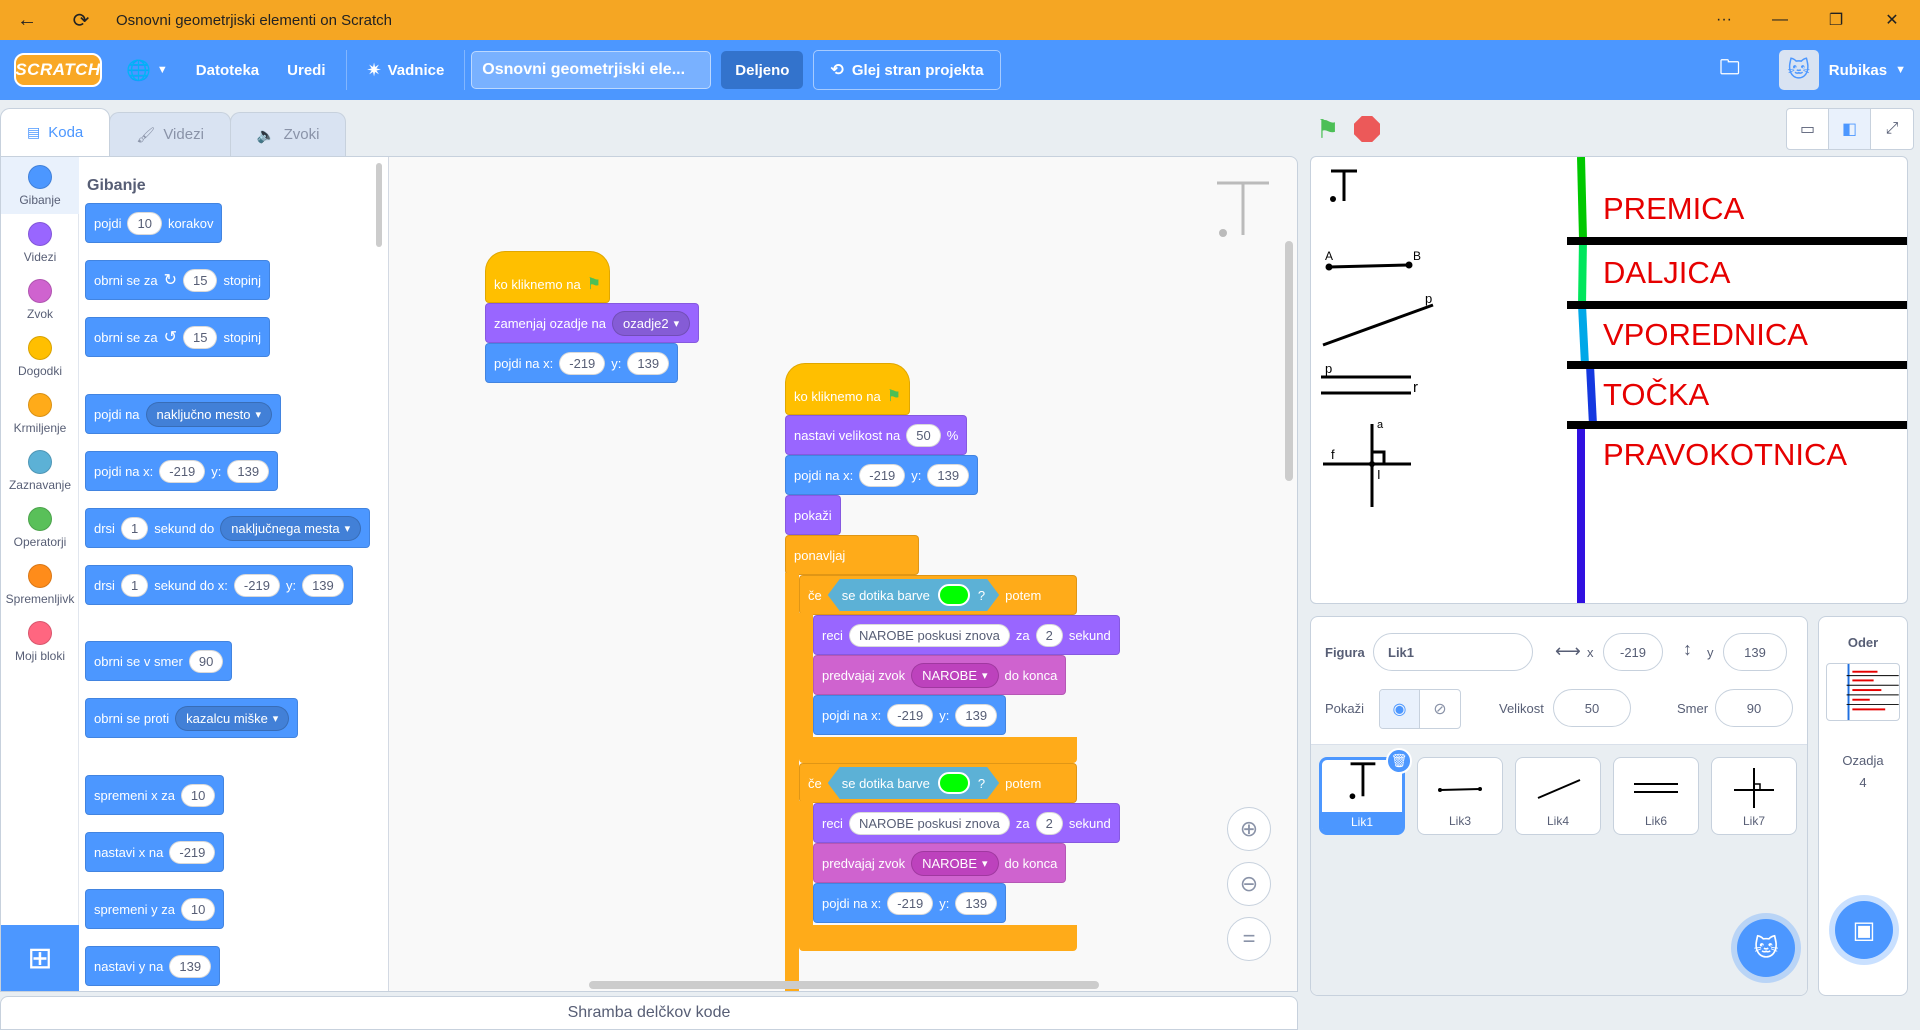 This screenshot has height=1030, width=1920. What do you see at coordinates (1754, 796) in the screenshot?
I see `sprite-tile-lik7: Lik7` at bounding box center [1754, 796].